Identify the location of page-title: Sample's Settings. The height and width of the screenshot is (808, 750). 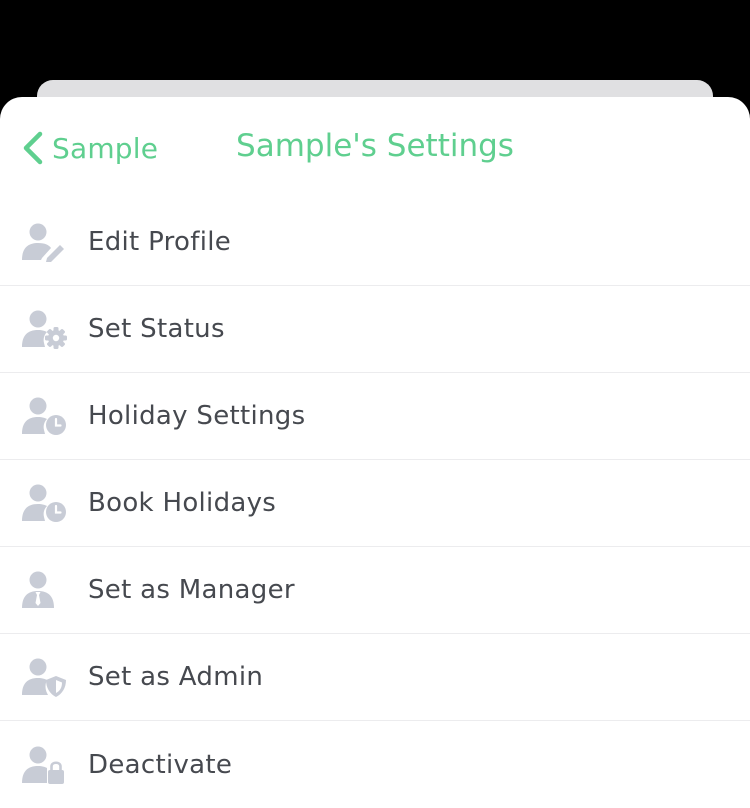
(375, 146).